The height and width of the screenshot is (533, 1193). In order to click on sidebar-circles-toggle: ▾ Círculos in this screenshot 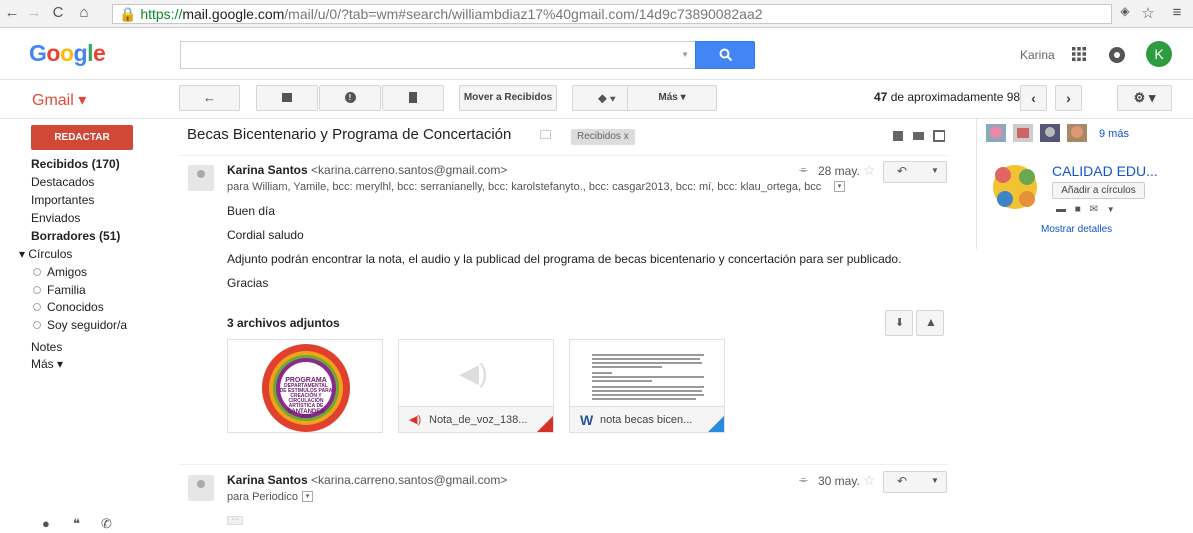, I will do `click(45, 254)`.